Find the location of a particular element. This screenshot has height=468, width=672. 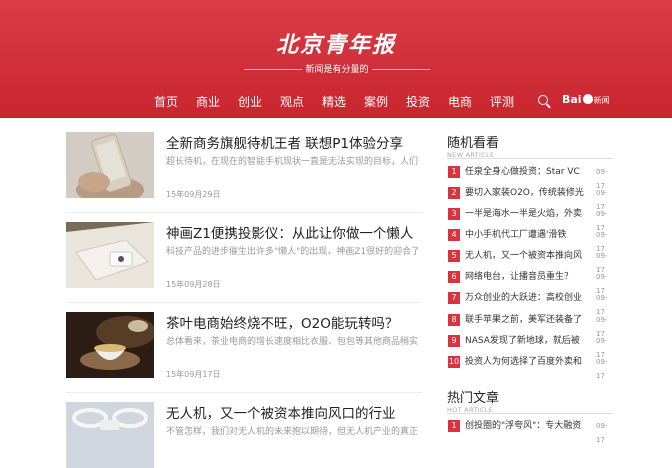

random-item-title: 中小手机代工厂遭遇'滑铁 is located at coordinates (526, 235).